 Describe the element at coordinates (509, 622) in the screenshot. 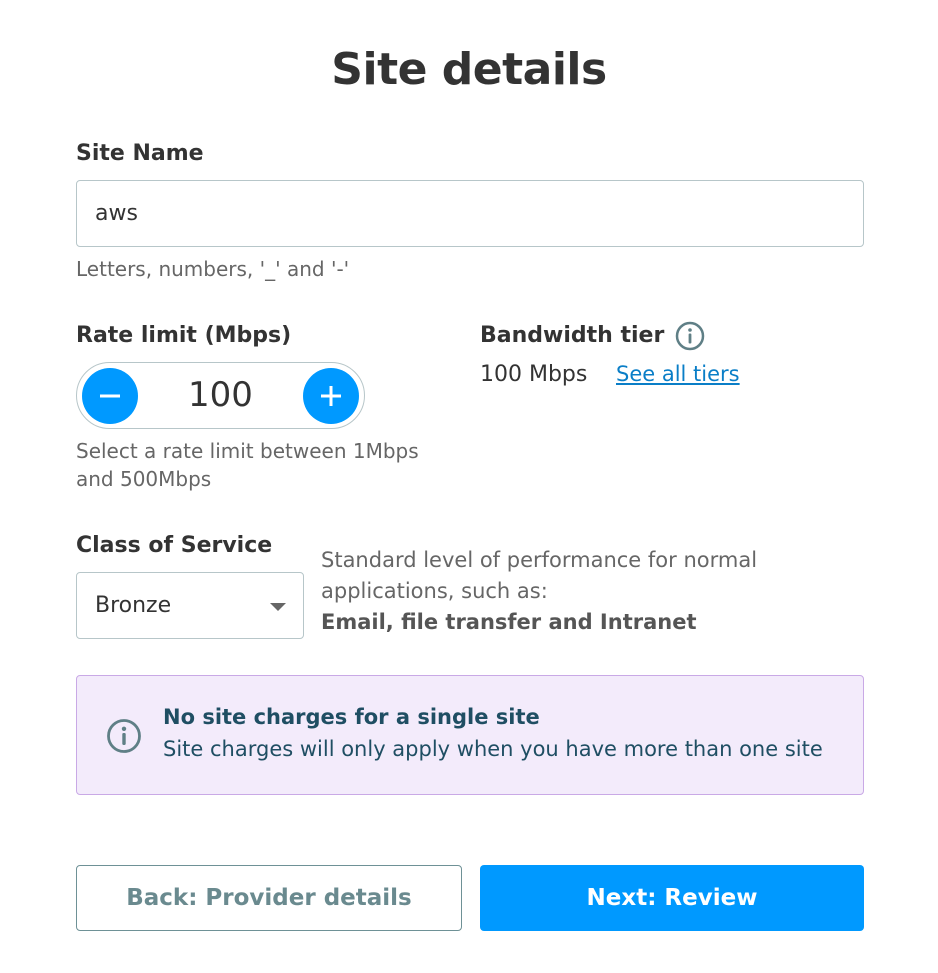

I see `class-of-service-examples: Email, file transfer and Intranet` at that location.